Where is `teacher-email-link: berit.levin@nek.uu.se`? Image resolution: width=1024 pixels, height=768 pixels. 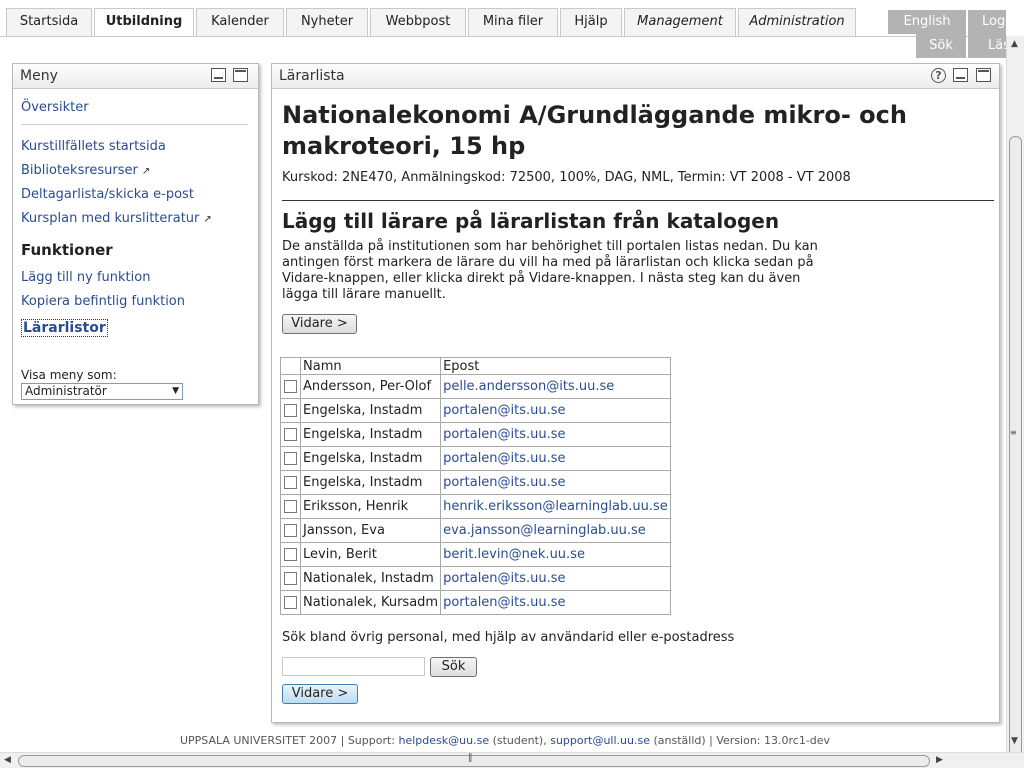 teacher-email-link: berit.levin@nek.uu.se is located at coordinates (514, 554).